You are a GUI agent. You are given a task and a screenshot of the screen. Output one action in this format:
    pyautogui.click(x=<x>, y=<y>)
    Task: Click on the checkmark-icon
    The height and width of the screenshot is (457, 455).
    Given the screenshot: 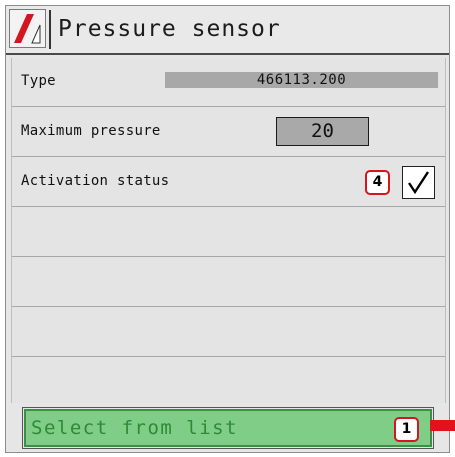 What is the action you would take?
    pyautogui.click(x=419, y=183)
    